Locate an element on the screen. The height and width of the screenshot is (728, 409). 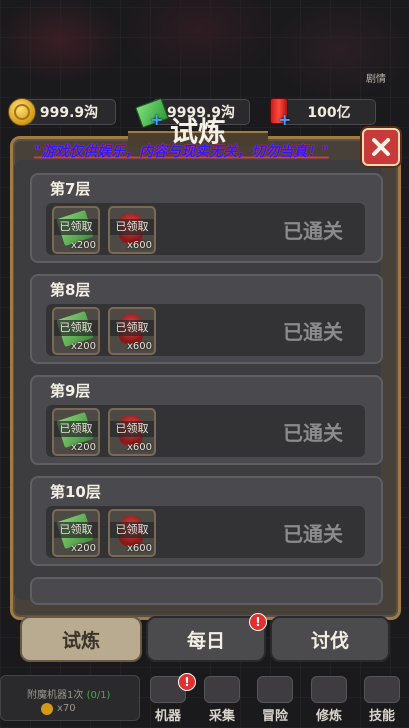
floor-card: 第10层 已领取 x200 已领取 x600 已通关 is located at coordinates (206, 521).